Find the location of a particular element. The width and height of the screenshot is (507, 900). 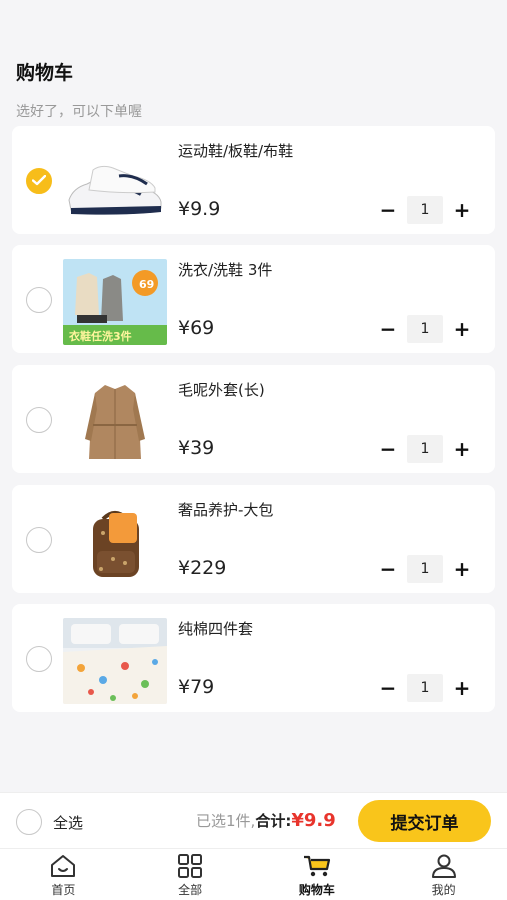

user-icon is located at coordinates (443, 866).